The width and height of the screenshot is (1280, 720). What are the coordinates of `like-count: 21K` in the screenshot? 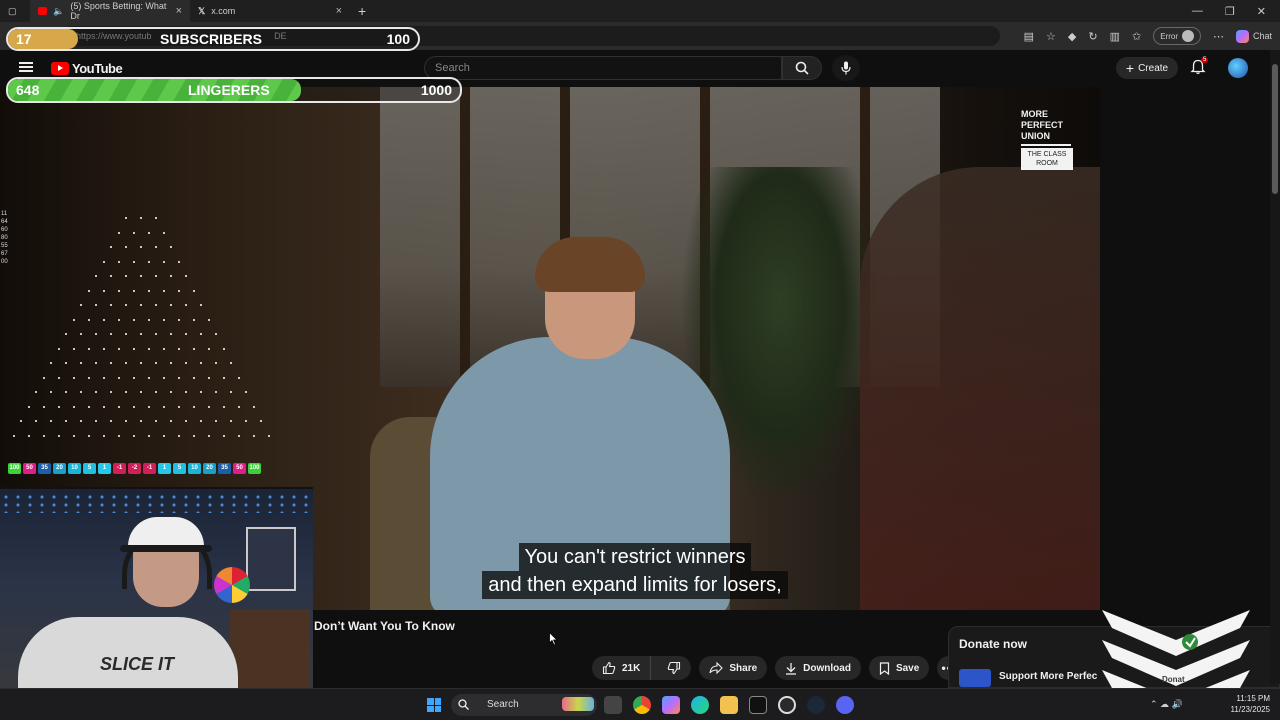 It's located at (631, 668).